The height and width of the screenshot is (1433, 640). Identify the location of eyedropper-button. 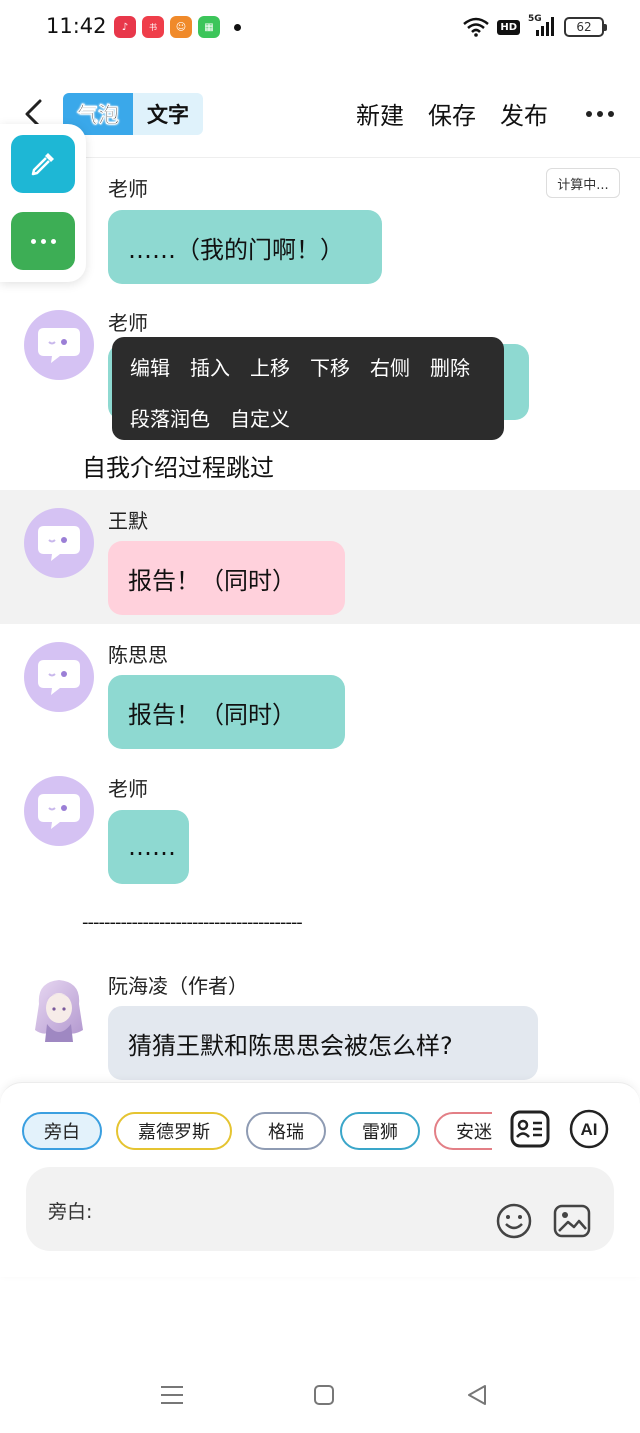
(43, 164).